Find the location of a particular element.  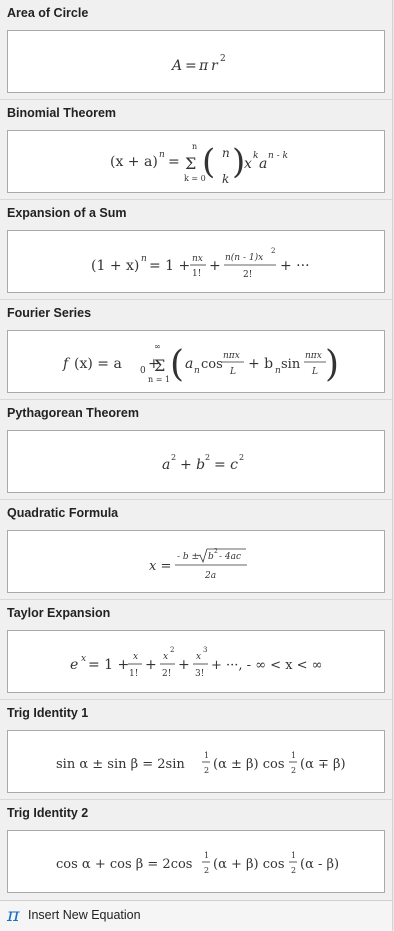

svg-text: A is located at coordinates (176, 66).